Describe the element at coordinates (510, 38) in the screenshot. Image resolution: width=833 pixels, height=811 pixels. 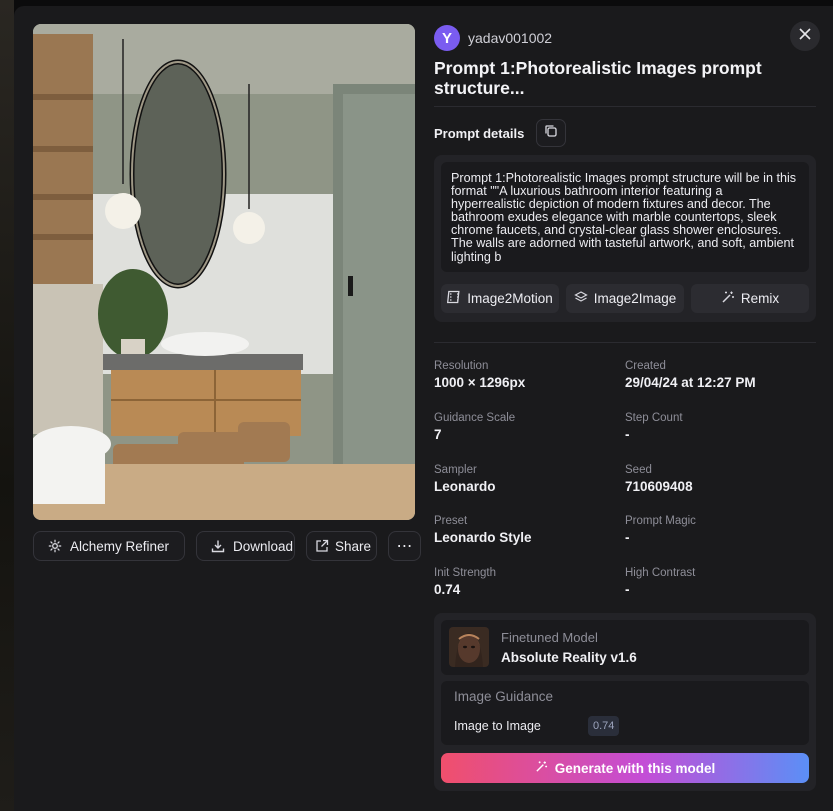
I see `username: yadav001002` at that location.